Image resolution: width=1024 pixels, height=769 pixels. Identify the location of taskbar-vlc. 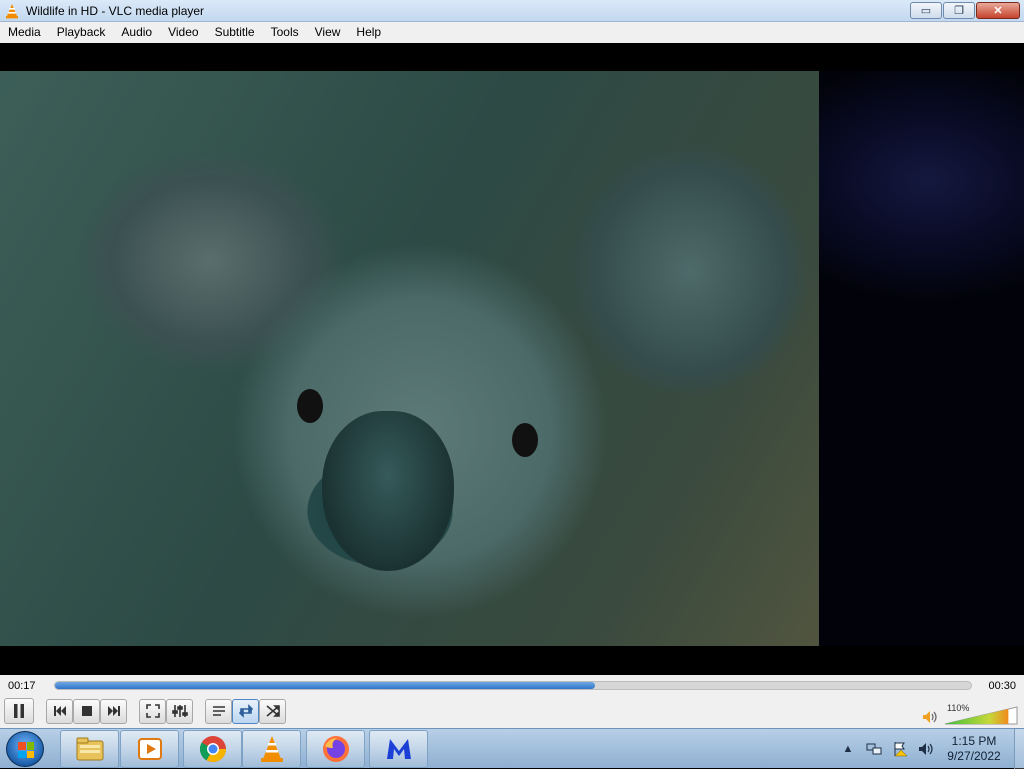
(271, 749).